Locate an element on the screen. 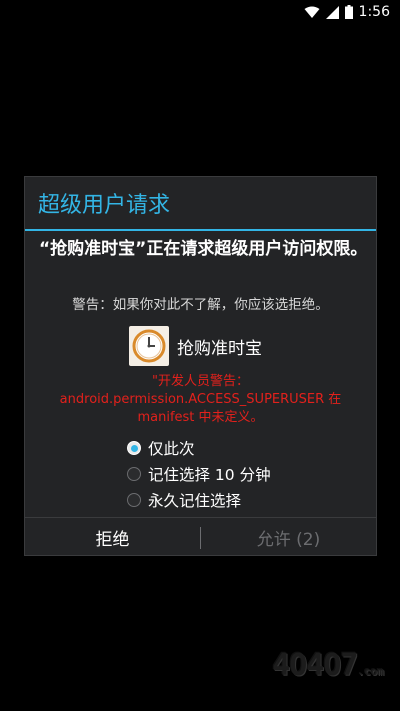  option-remember-10-minutes: 记住选择 10 分钟 is located at coordinates (199, 474).